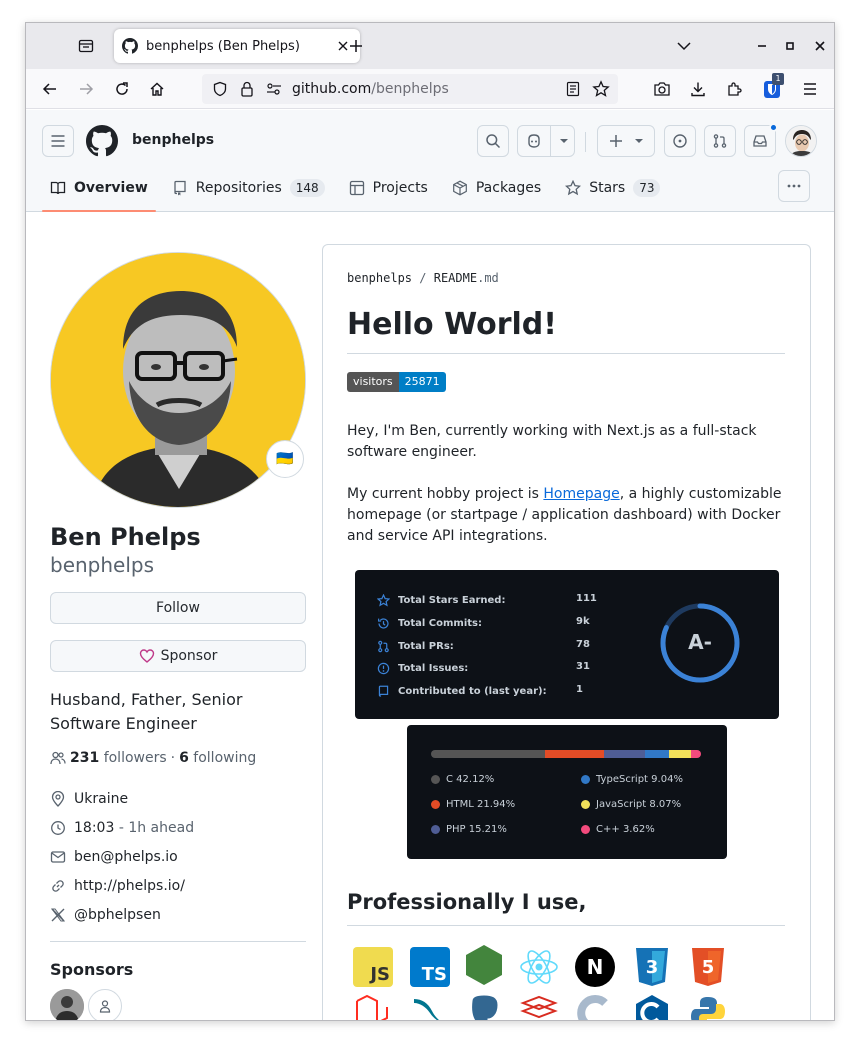 This screenshot has width=860, height=1049. I want to click on redis-icon, so click(539, 1006).